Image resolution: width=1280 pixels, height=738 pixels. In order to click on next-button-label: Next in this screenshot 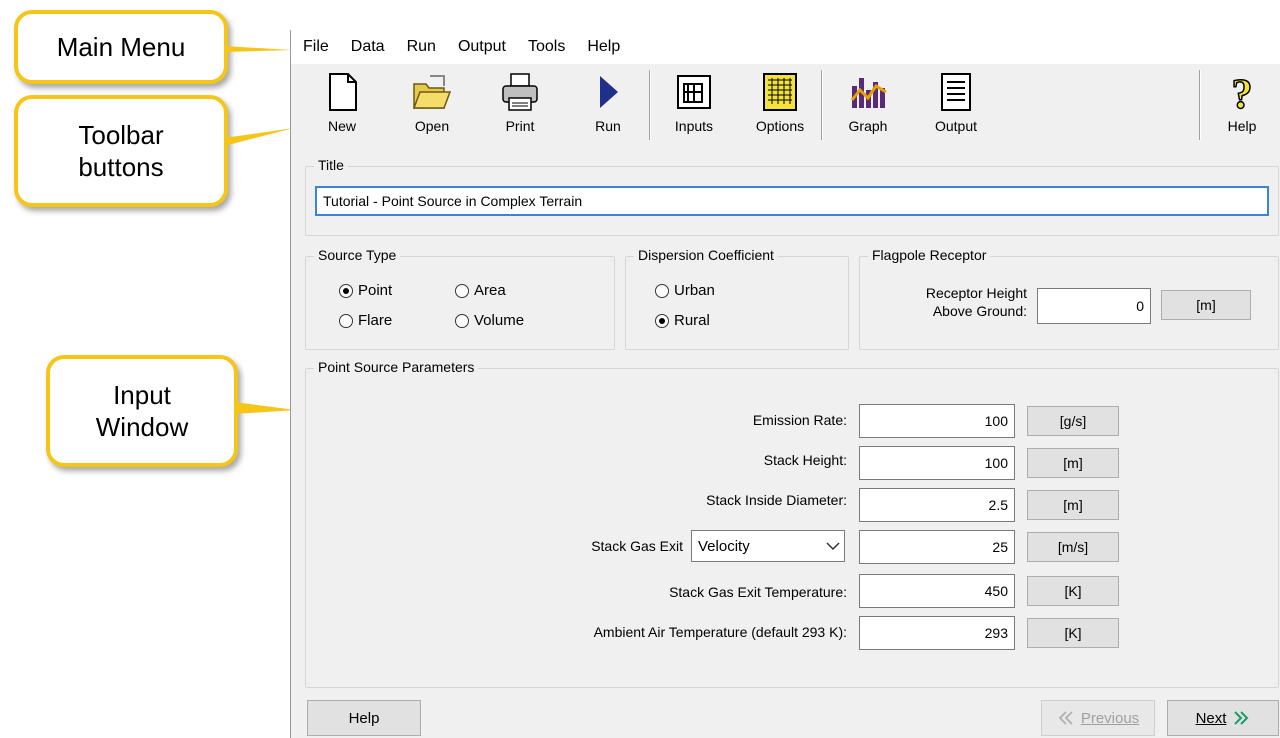, I will do `click(1211, 718)`.